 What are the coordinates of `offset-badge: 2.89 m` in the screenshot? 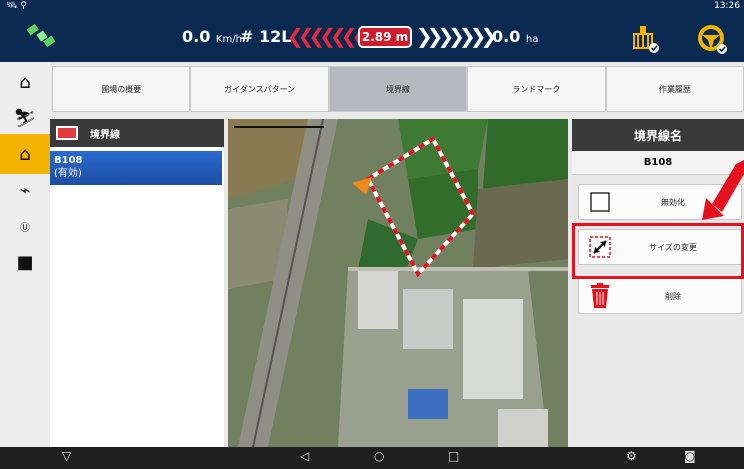 It's located at (385, 37).